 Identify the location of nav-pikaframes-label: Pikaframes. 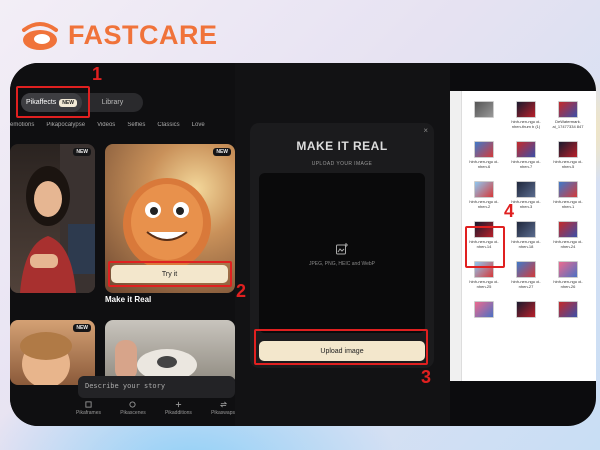
(89, 413).